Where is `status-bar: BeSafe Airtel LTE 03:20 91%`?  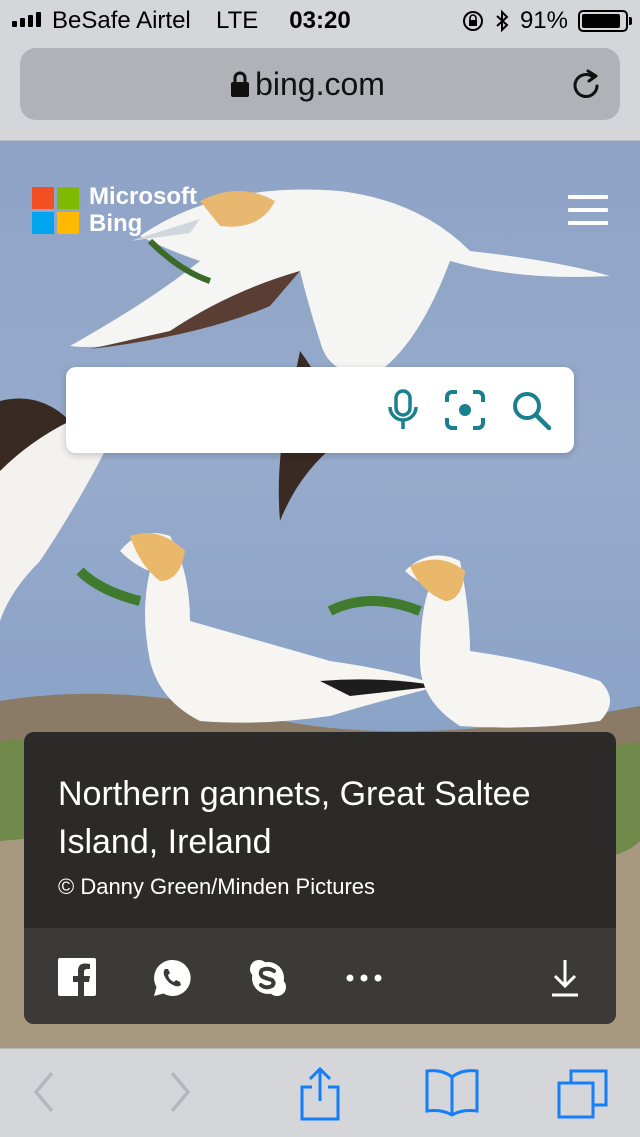
status-bar: BeSafe Airtel LTE 03:20 91% is located at coordinates (320, 20).